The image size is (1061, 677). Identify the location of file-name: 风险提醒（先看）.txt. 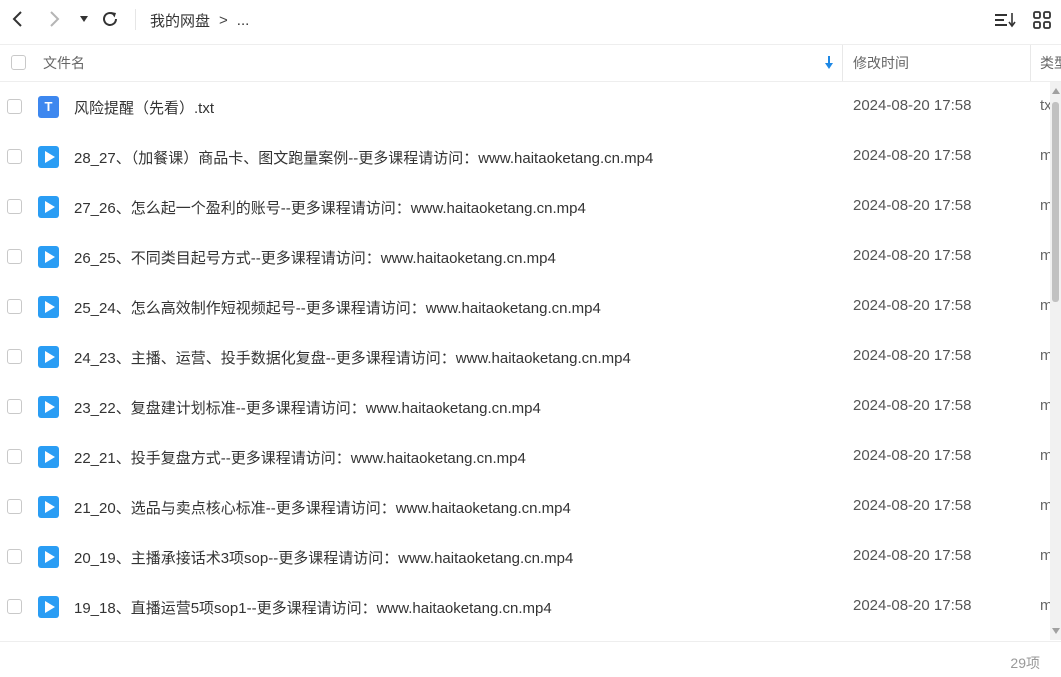
(144, 107).